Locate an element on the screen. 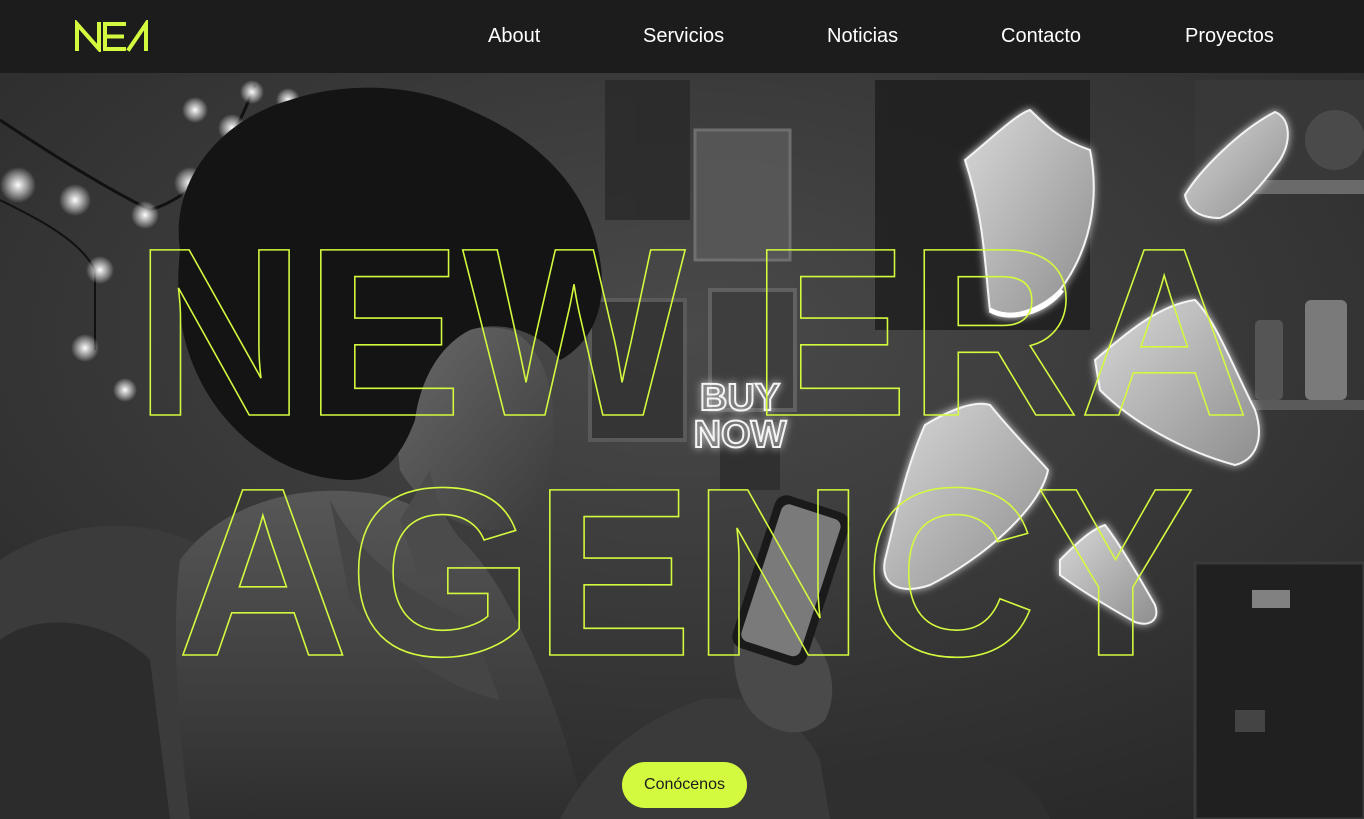 The image size is (1364, 819). speaker-device is located at coordinates (1278, 690).